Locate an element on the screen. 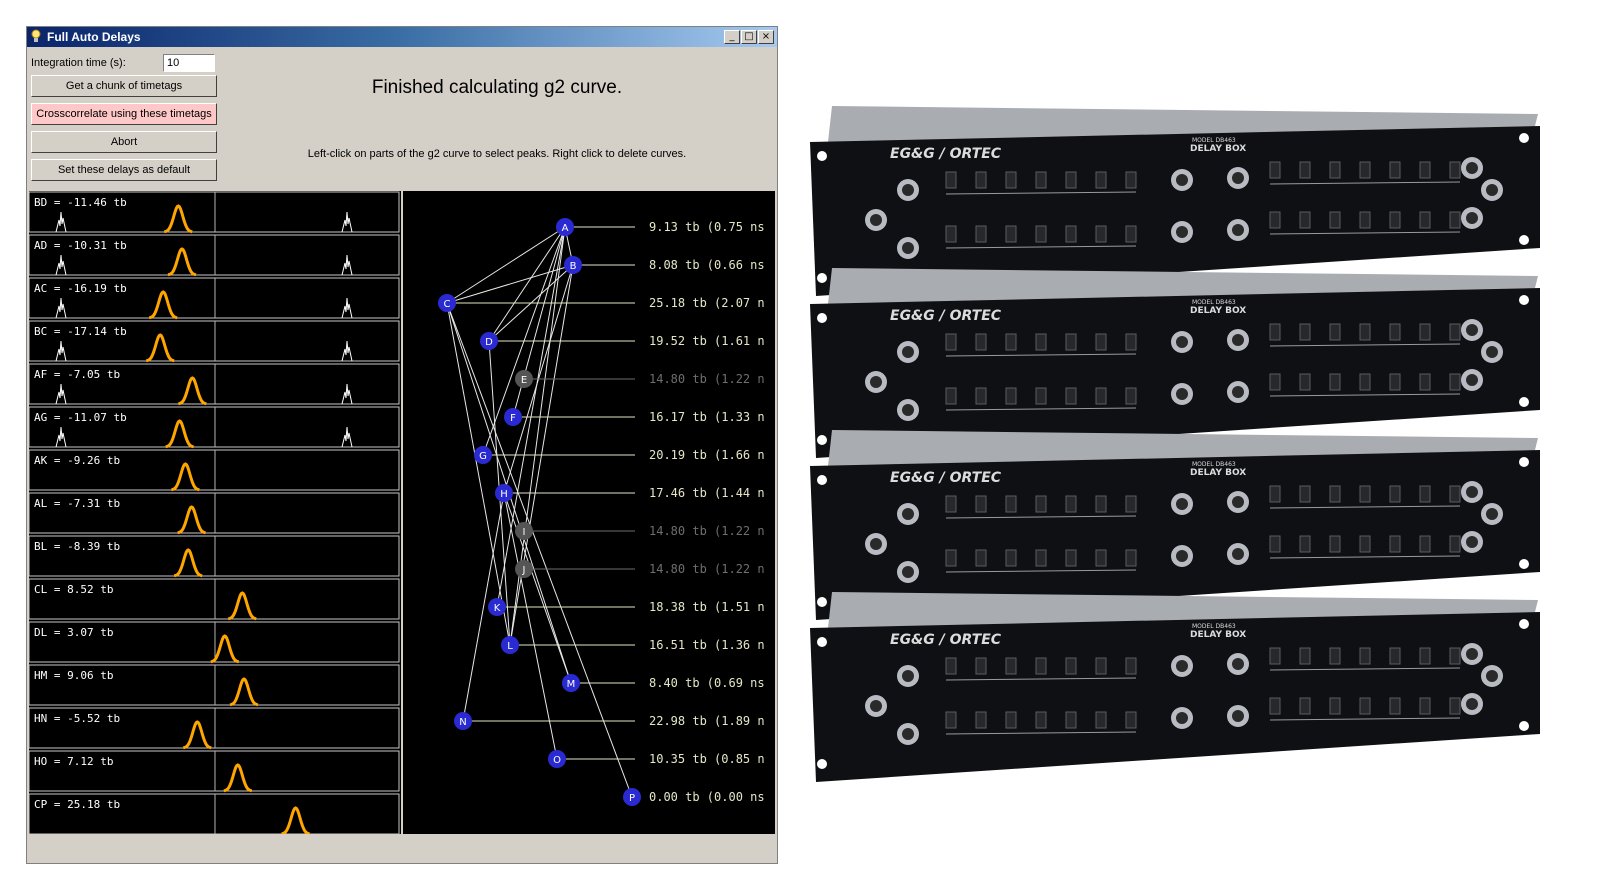 This screenshot has width=1605, height=882. graph-node: B 8.08 tb (0.66 ns is located at coordinates (664, 265).